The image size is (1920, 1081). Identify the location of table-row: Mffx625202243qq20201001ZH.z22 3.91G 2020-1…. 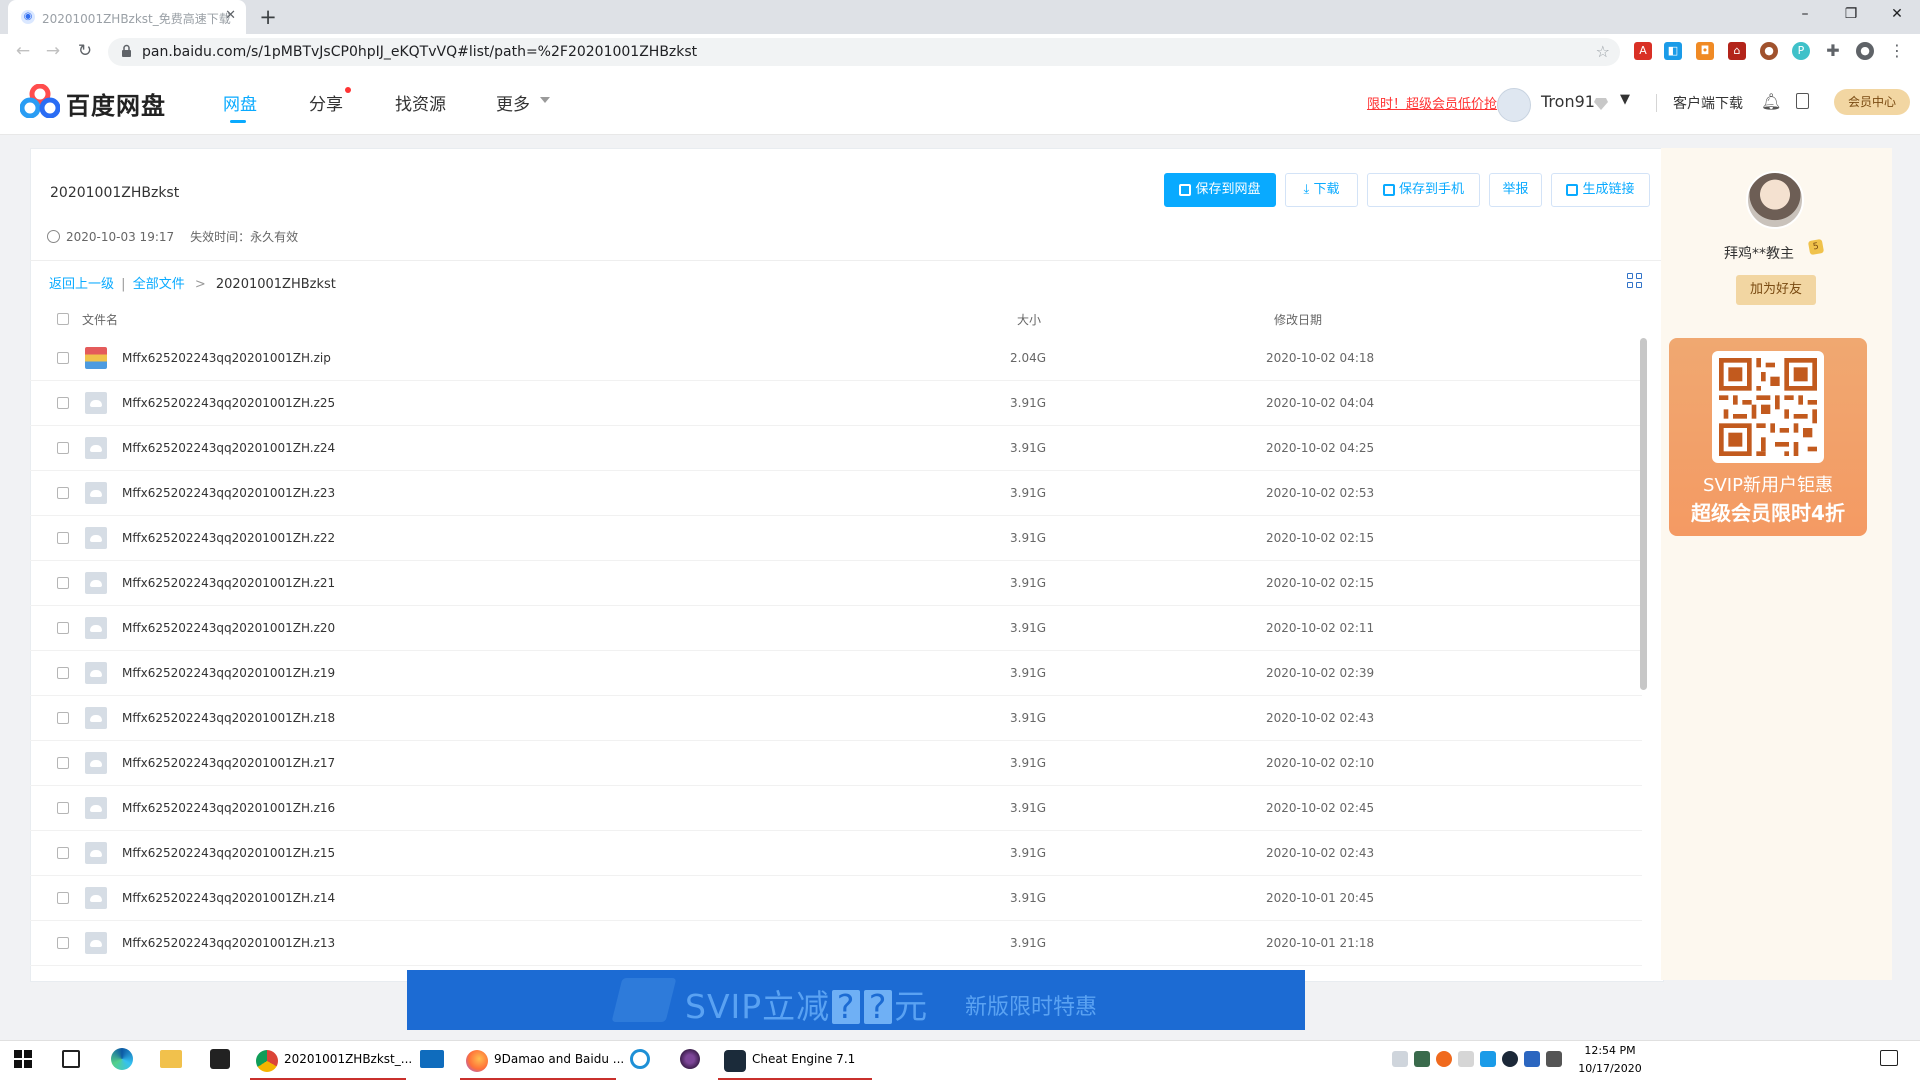
(836, 538).